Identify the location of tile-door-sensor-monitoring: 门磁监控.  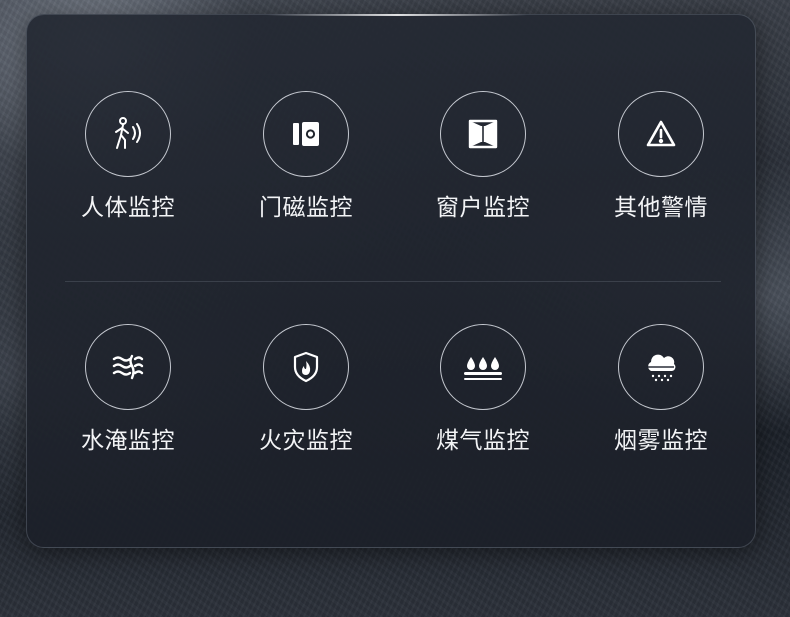
(306, 166).